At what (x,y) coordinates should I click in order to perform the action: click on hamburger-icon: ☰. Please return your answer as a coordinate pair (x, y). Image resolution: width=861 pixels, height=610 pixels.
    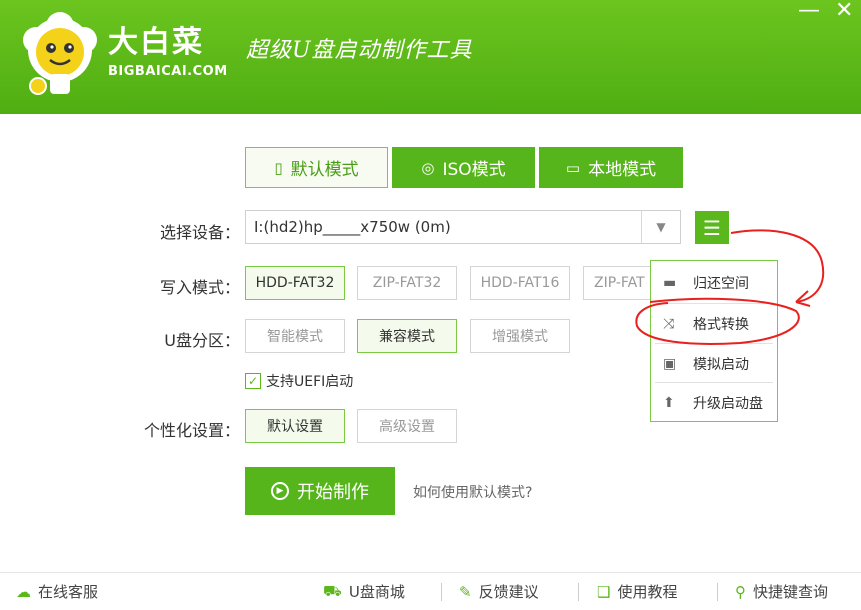
    Looking at the image, I should click on (712, 227).